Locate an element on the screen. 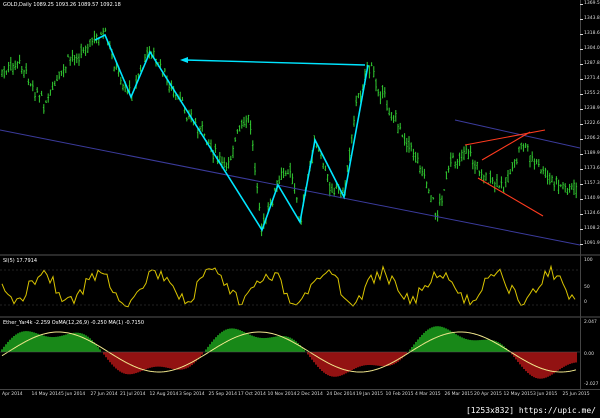 This screenshot has width=600, height=418. date-label: 4 Mar 2015 is located at coordinates (428, 394).